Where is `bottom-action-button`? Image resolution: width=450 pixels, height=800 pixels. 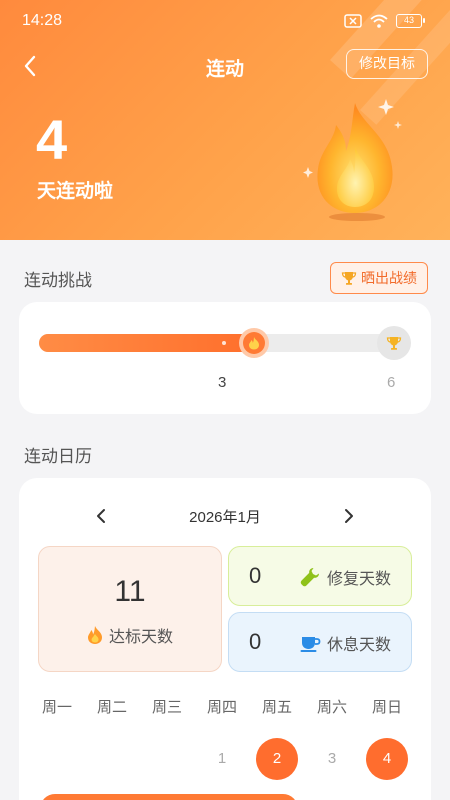
bottom-action-button is located at coordinates (169, 797).